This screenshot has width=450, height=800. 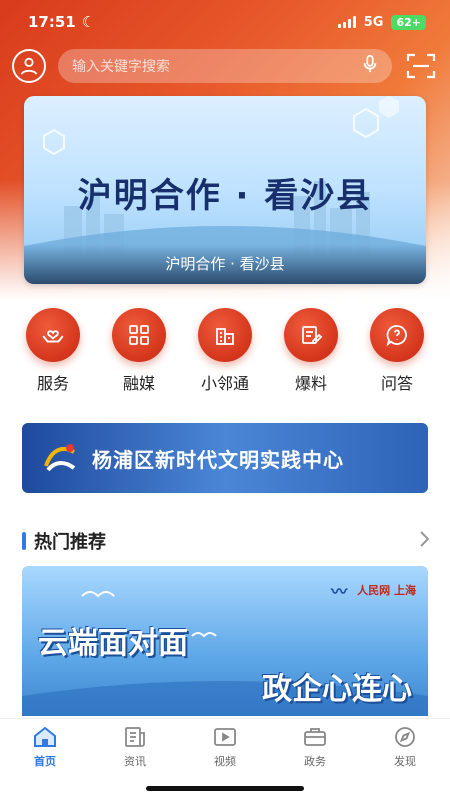 I want to click on feature-logos: 〰 人民网 上海, so click(x=373, y=590).